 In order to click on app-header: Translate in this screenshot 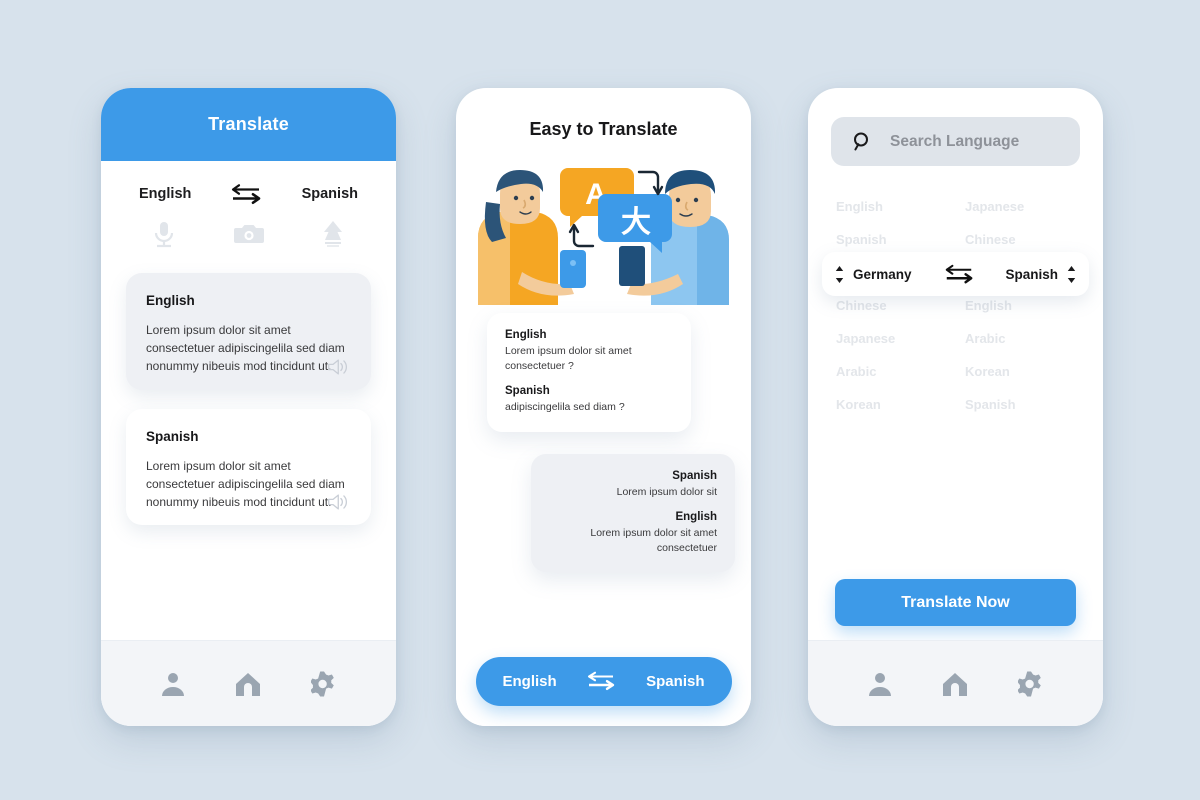, I will do `click(248, 124)`.